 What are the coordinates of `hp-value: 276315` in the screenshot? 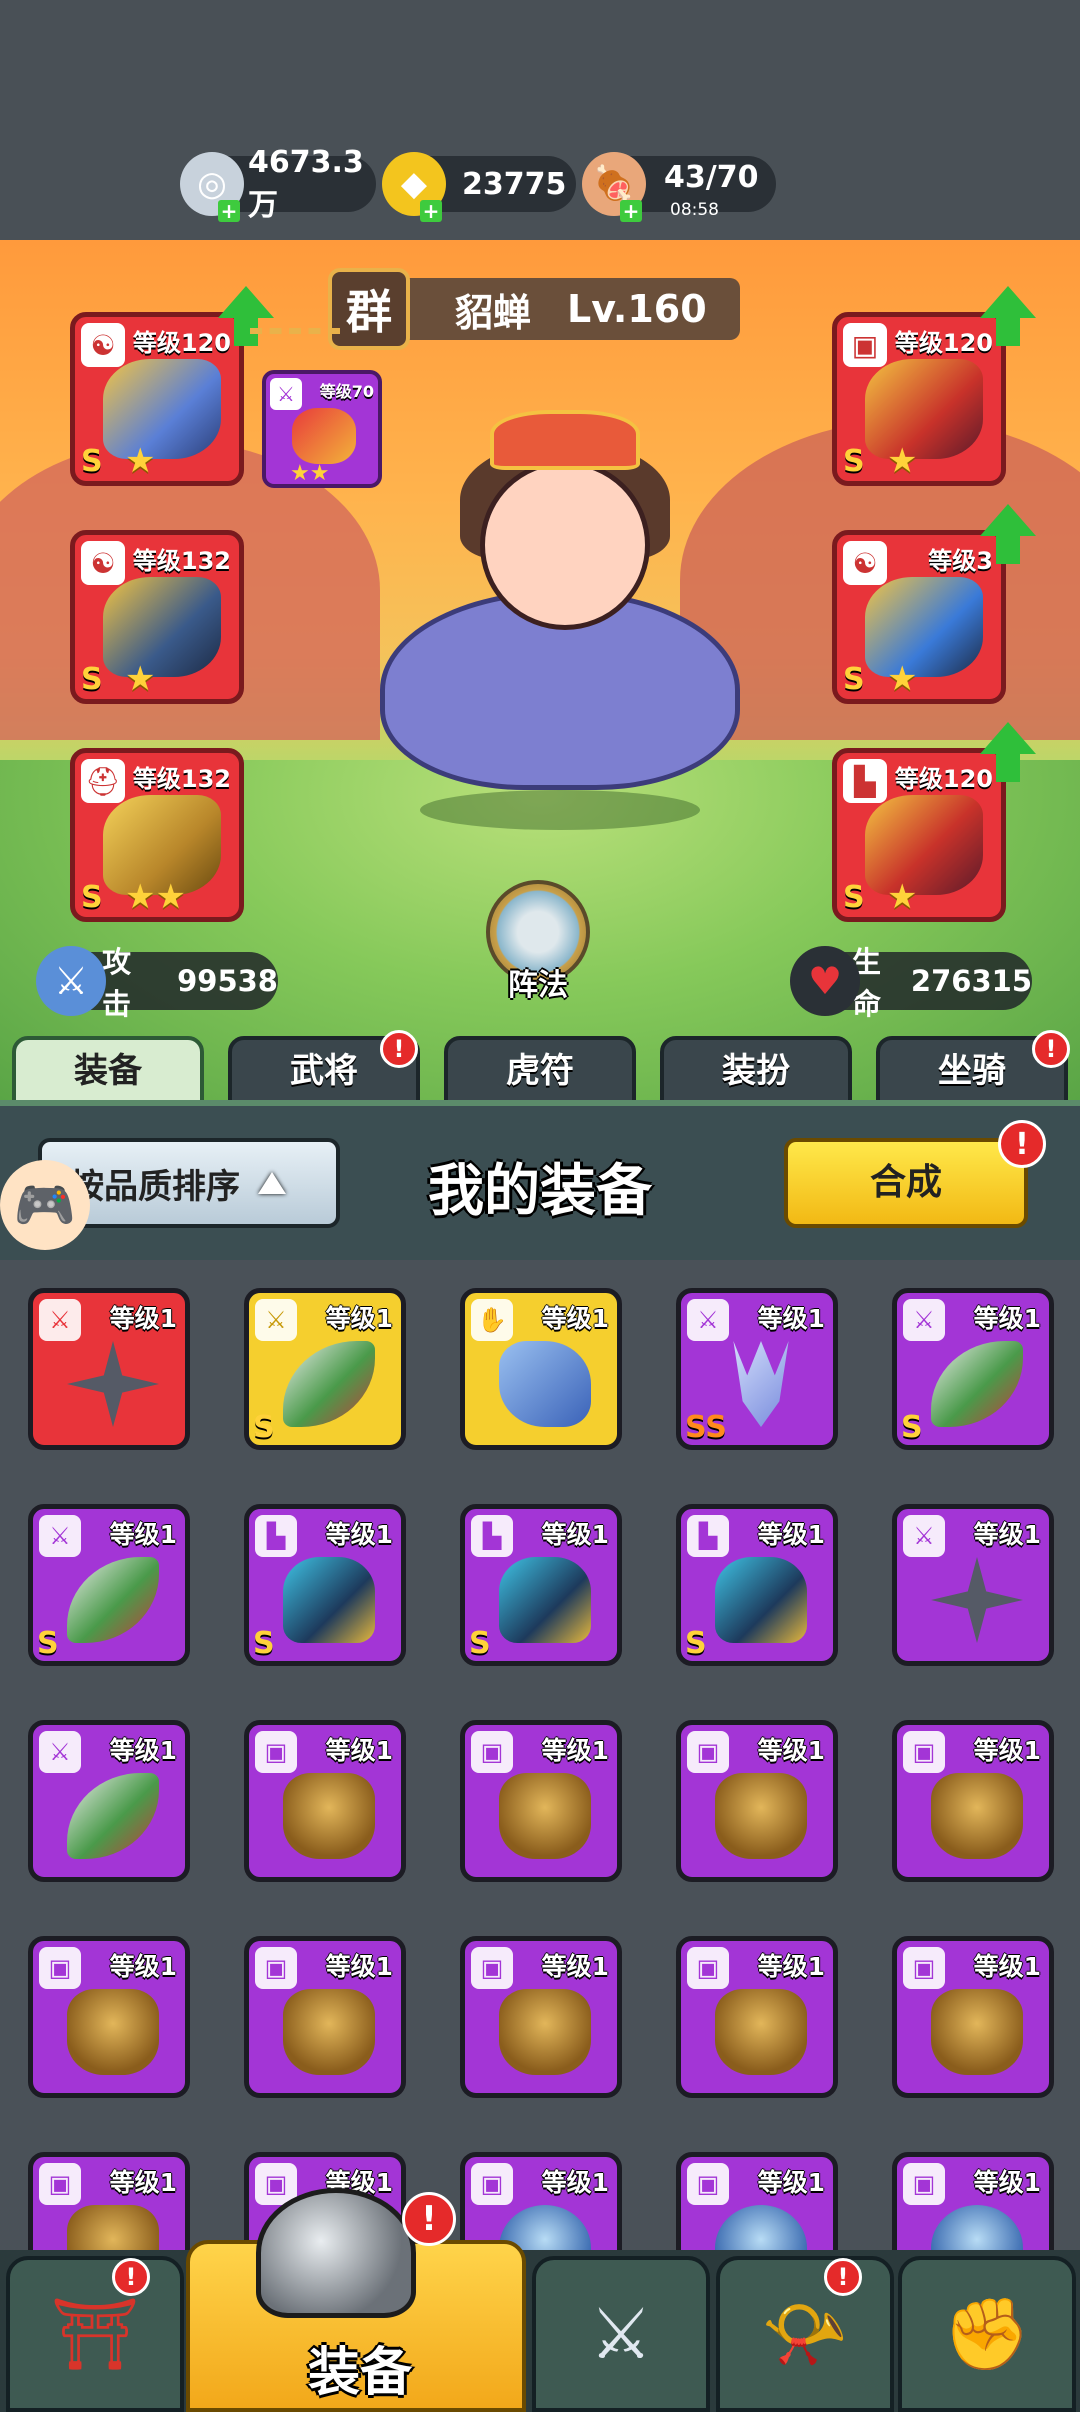 It's located at (971, 981).